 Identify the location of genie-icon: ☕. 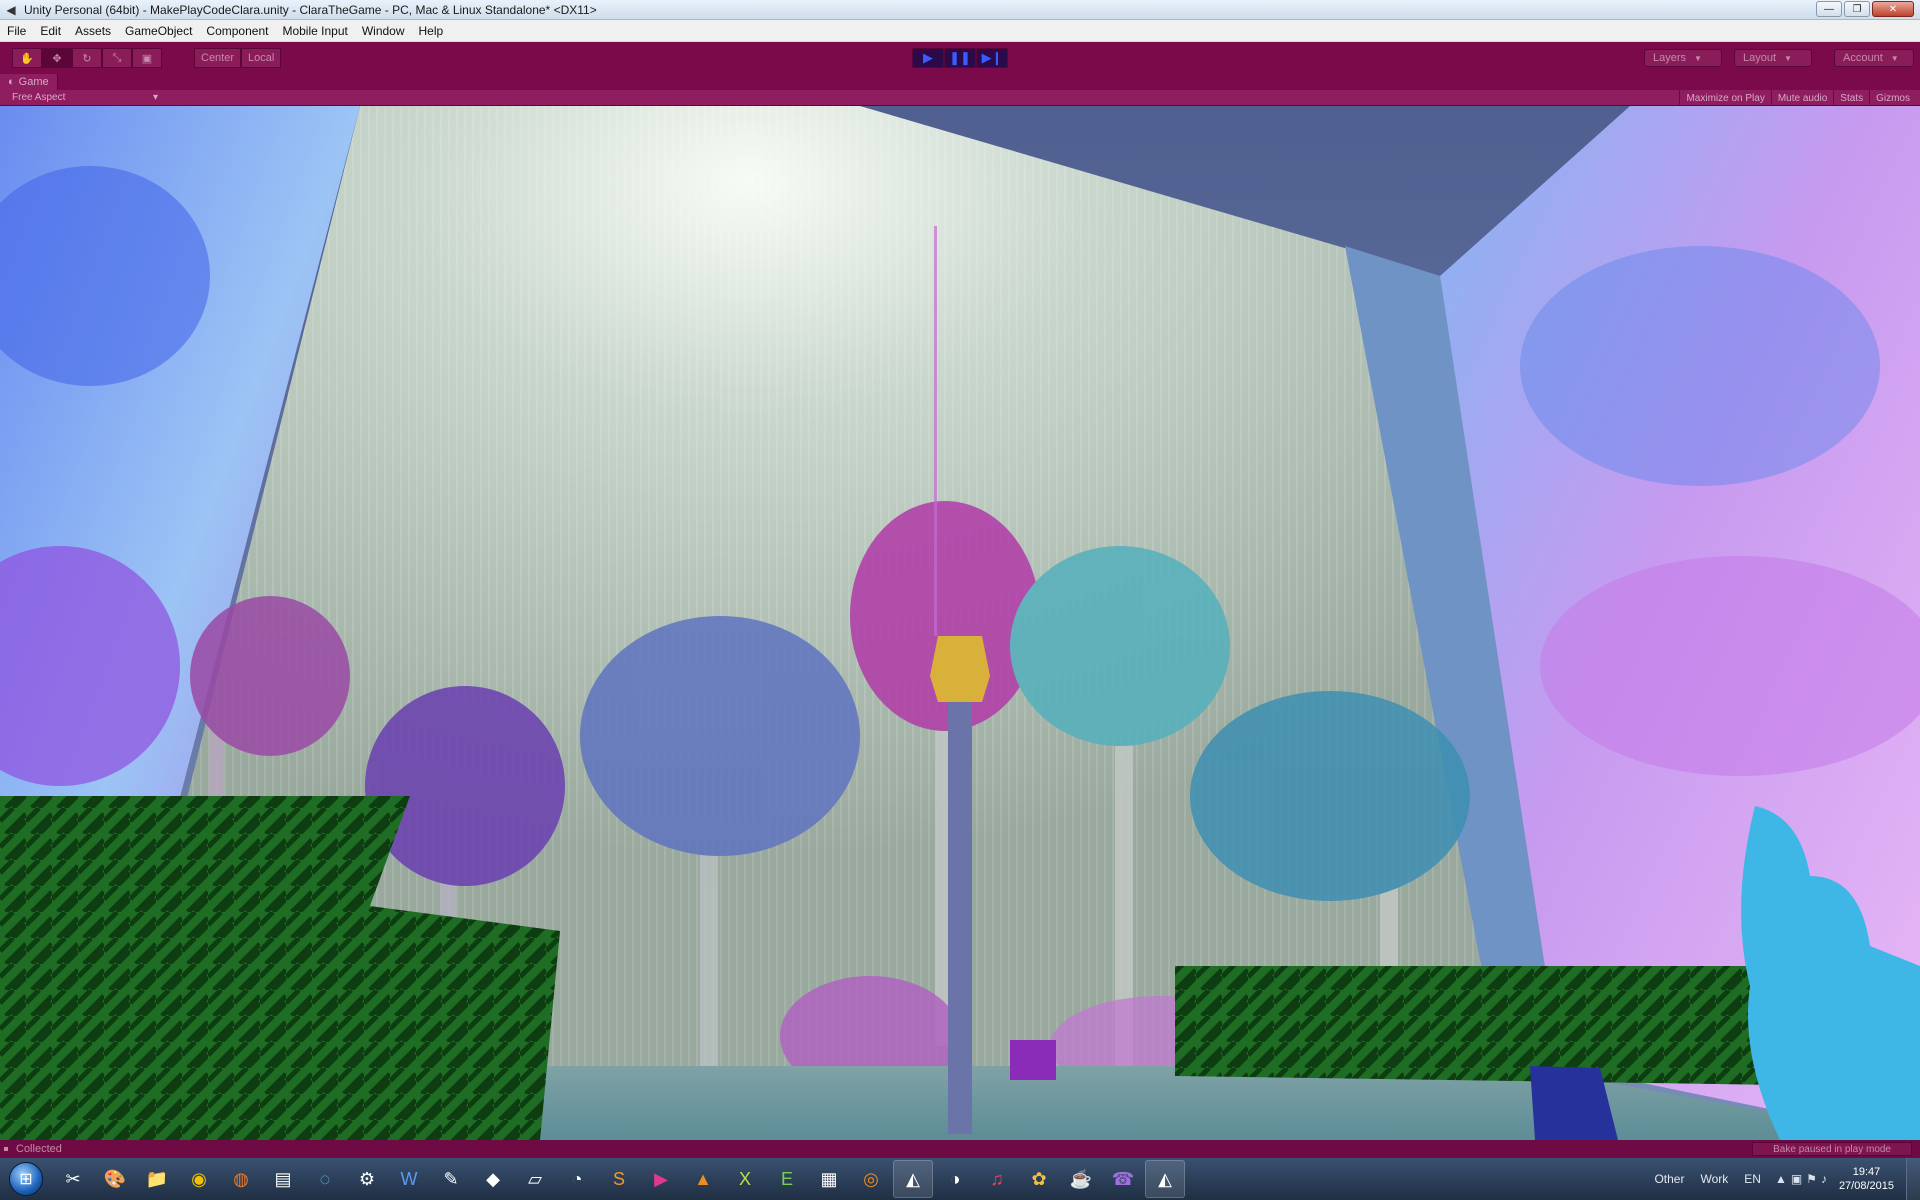
(1081, 1179).